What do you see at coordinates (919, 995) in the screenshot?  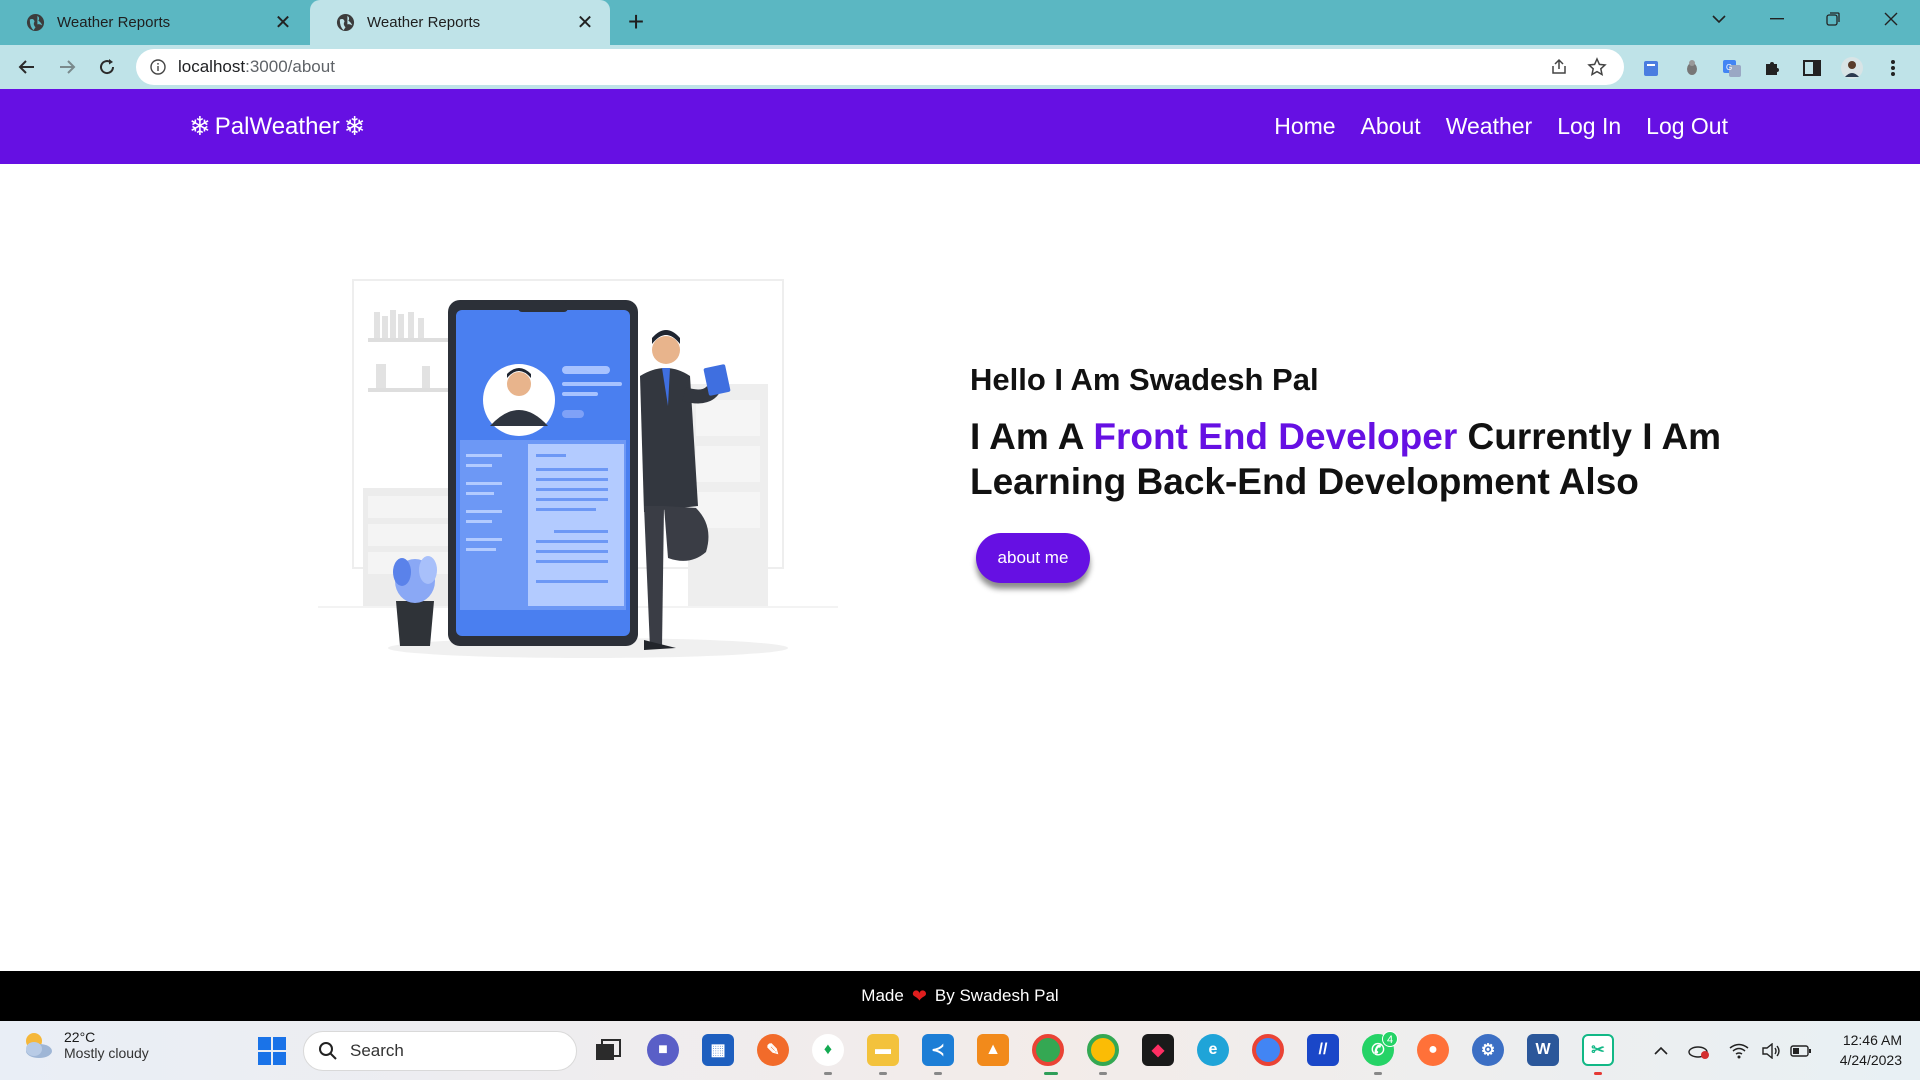 I see `heart-icon: ❤` at bounding box center [919, 995].